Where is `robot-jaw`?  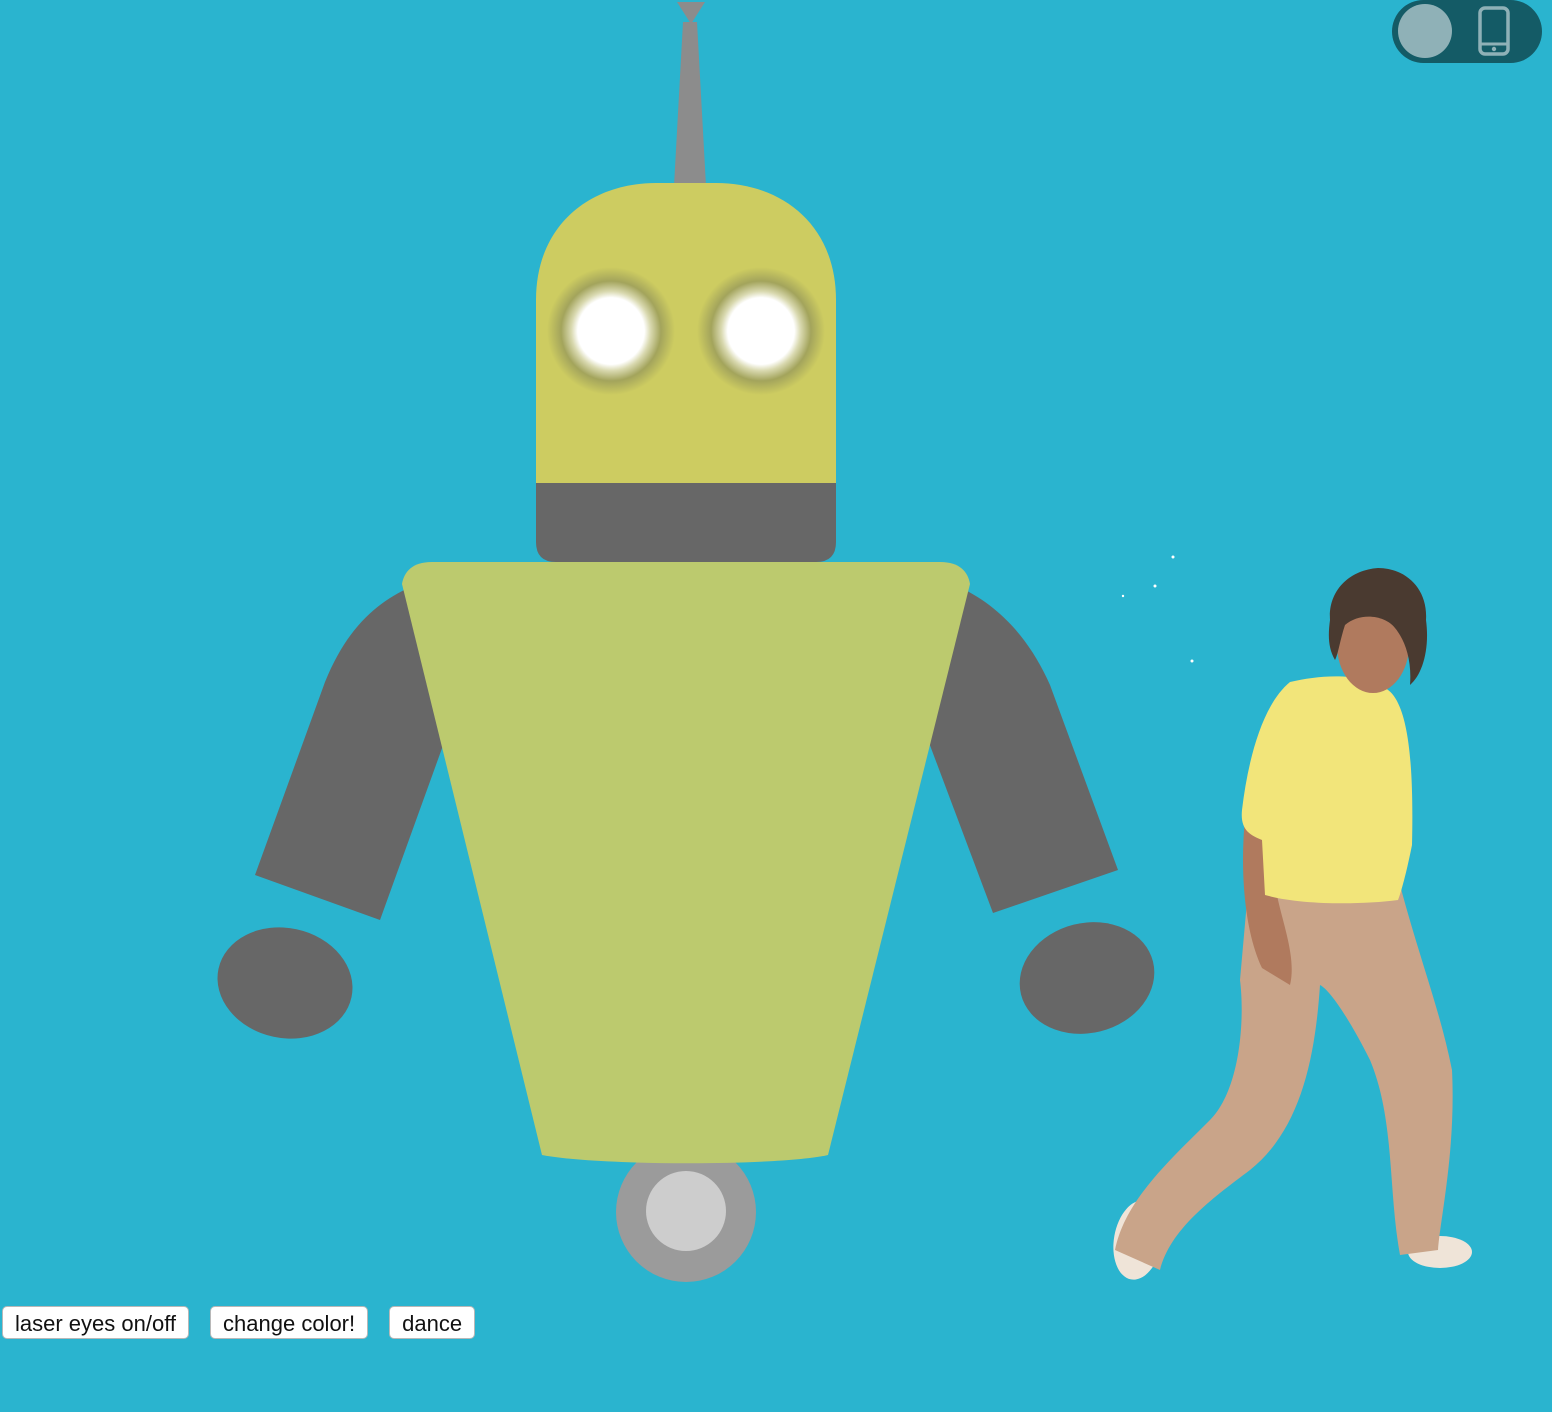 robot-jaw is located at coordinates (686, 522).